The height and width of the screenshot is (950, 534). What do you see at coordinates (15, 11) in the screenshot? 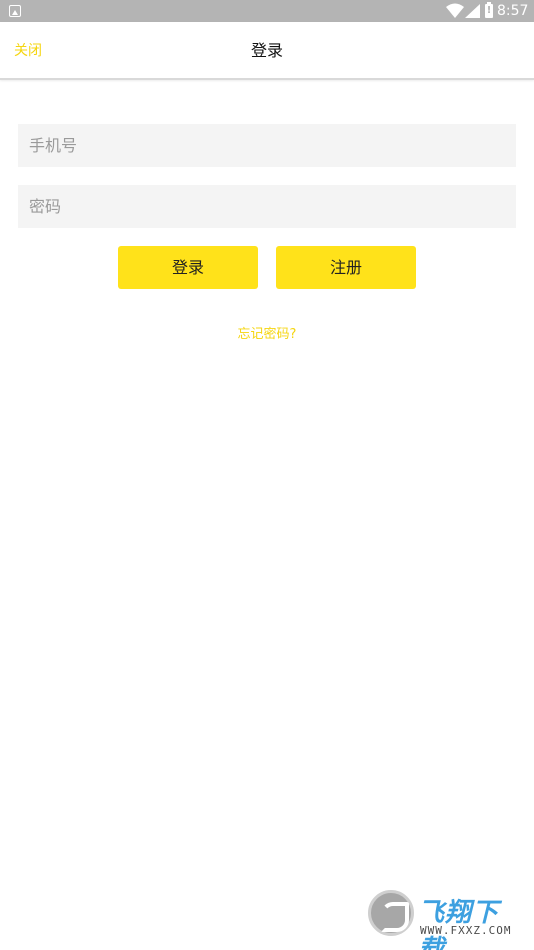
I see `app-notification-icon` at bounding box center [15, 11].